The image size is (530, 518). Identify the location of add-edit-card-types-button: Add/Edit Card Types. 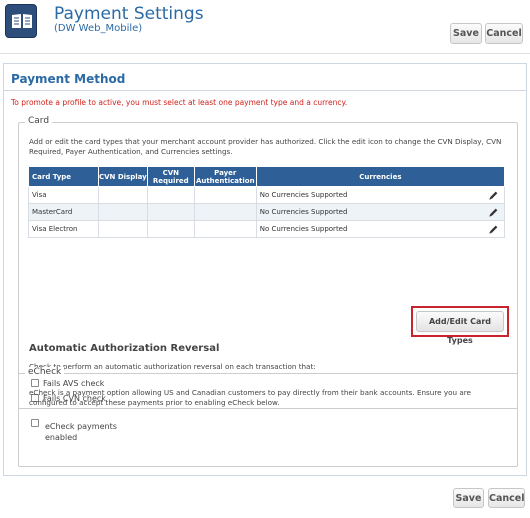
(460, 328).